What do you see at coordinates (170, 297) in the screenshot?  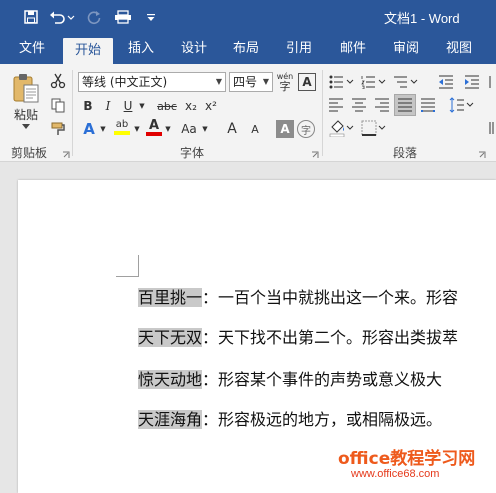 I see `term-selected: 百里挑一` at bounding box center [170, 297].